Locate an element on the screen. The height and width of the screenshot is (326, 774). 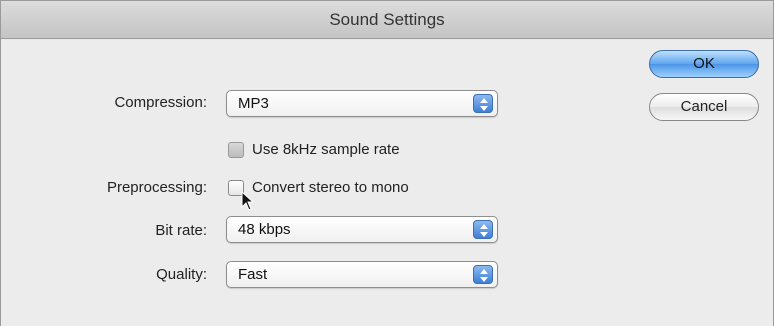
window-title: Sound Settings is located at coordinates (387, 20).